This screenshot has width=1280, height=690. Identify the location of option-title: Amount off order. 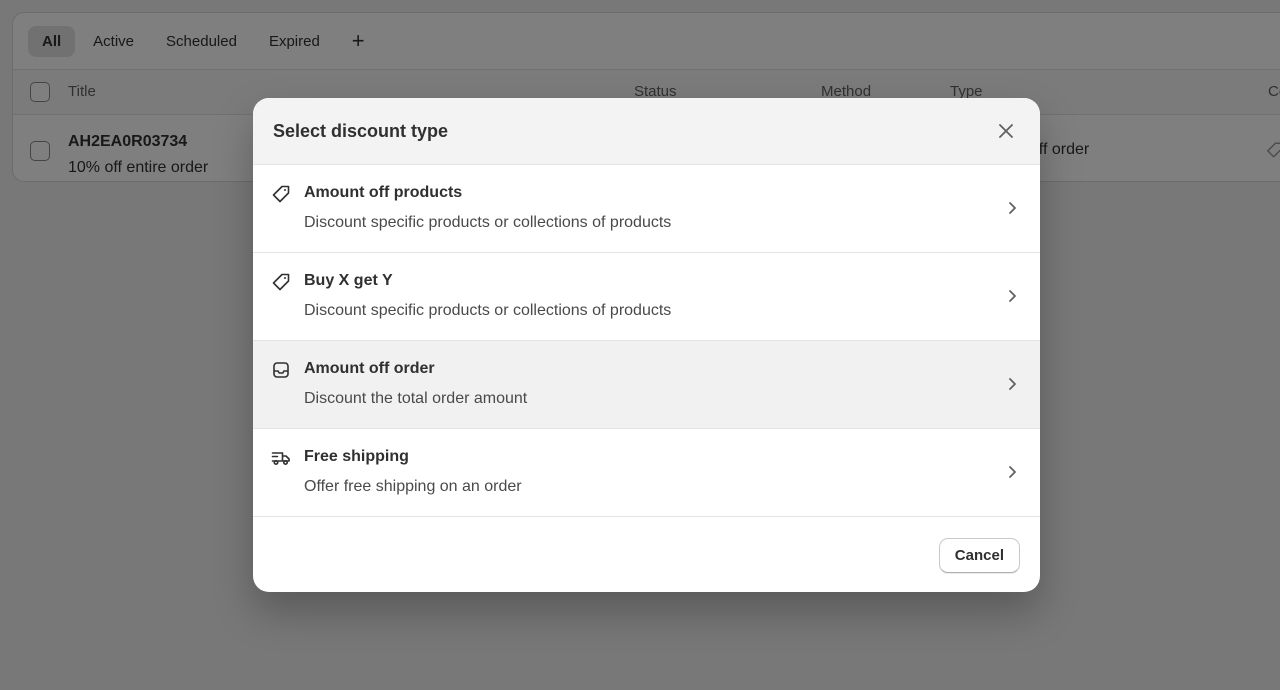
(369, 368).